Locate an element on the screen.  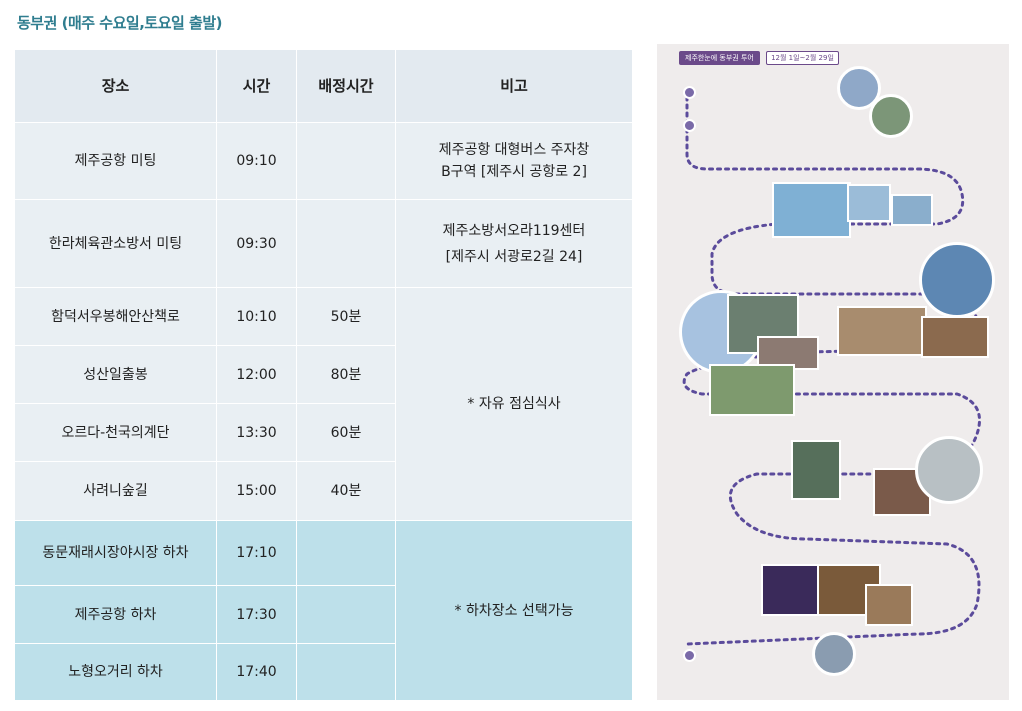
snow-forest-photo is located at coordinates (949, 470).